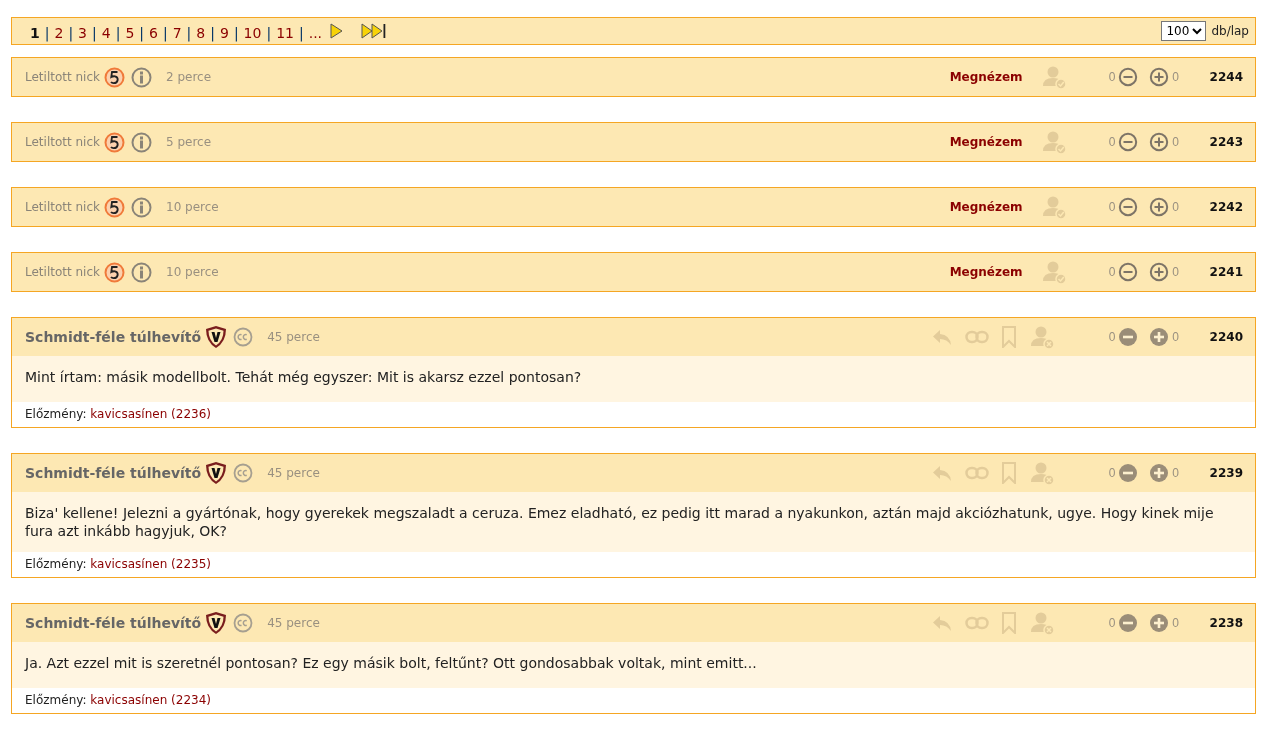 This screenshot has height=735, width=1263. What do you see at coordinates (1184, 31) in the screenshot?
I see `per-page-select: 100` at bounding box center [1184, 31].